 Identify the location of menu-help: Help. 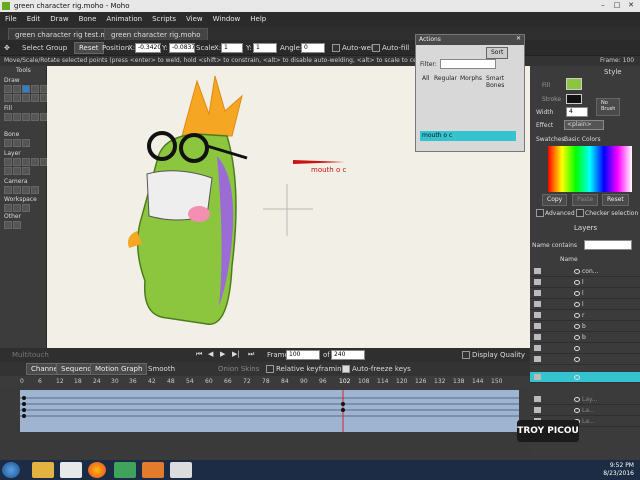
(258, 17).